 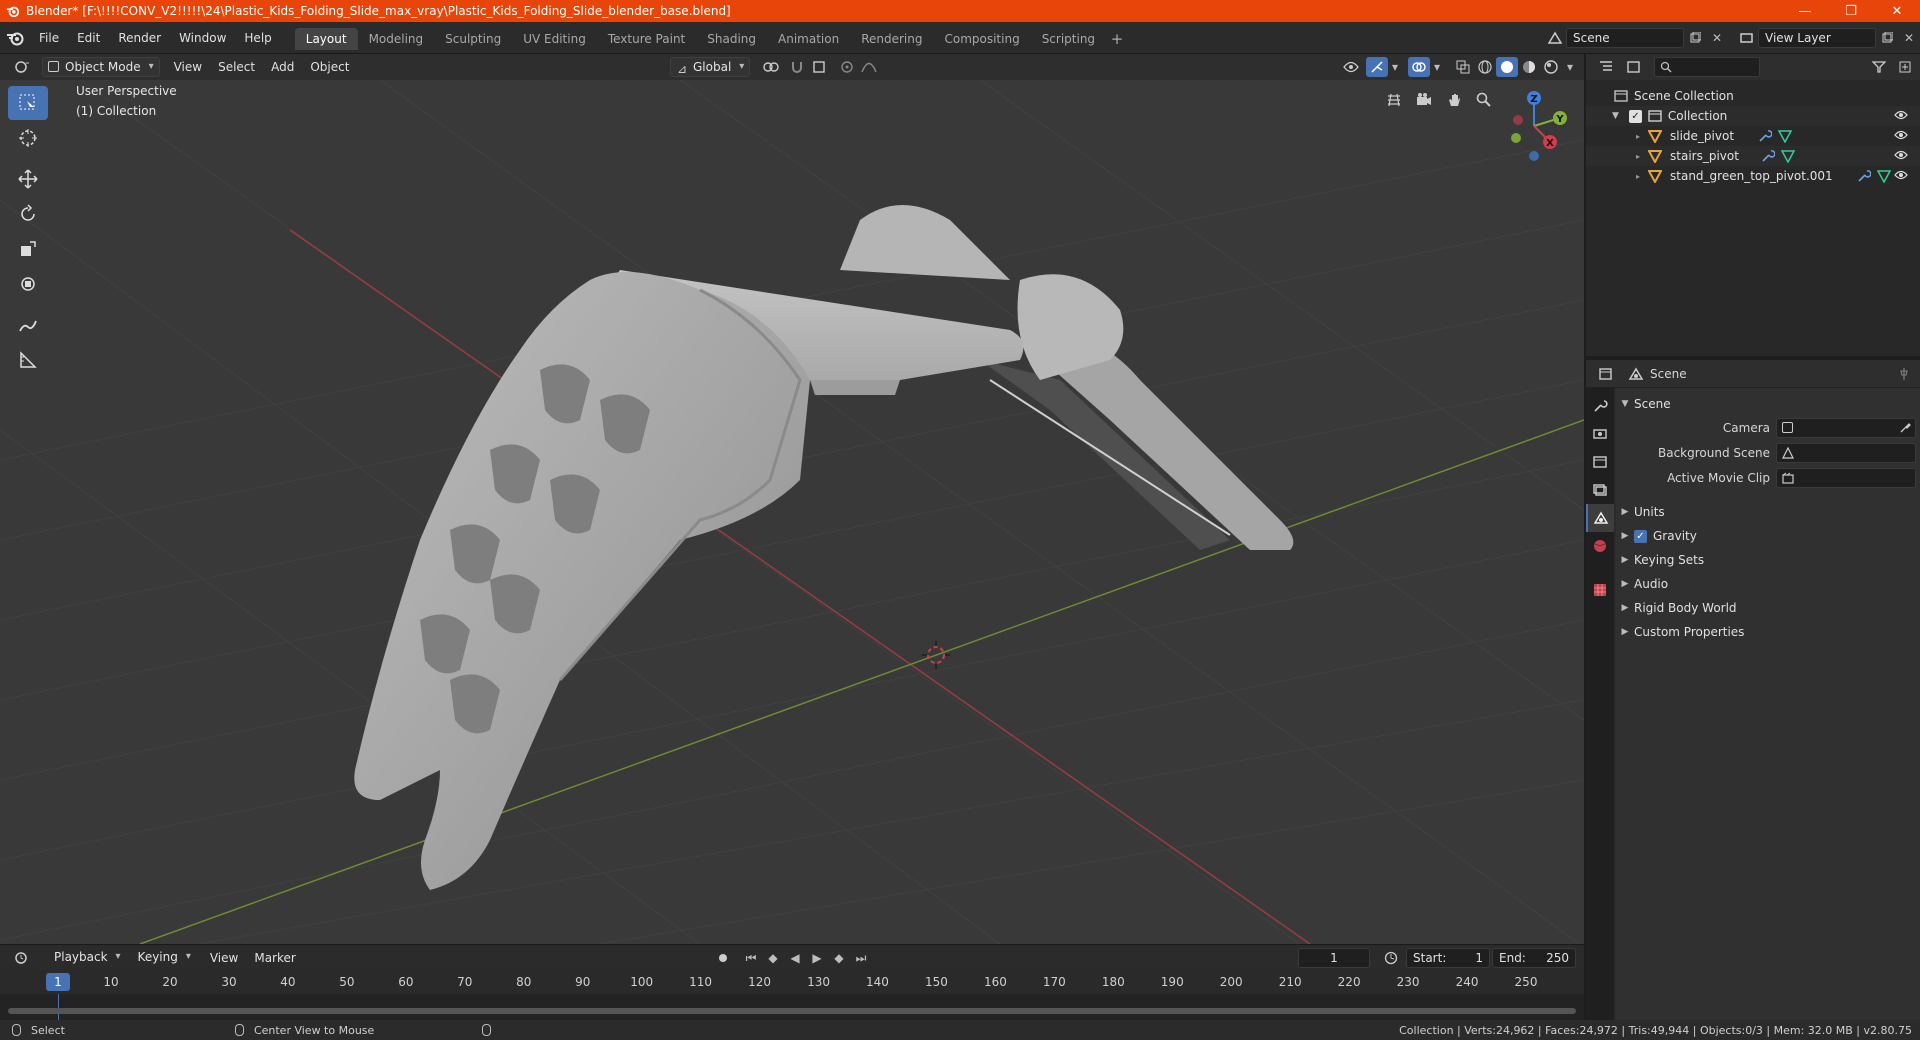 I want to click on current-frame-indicator: 1, so click(x=58, y=982).